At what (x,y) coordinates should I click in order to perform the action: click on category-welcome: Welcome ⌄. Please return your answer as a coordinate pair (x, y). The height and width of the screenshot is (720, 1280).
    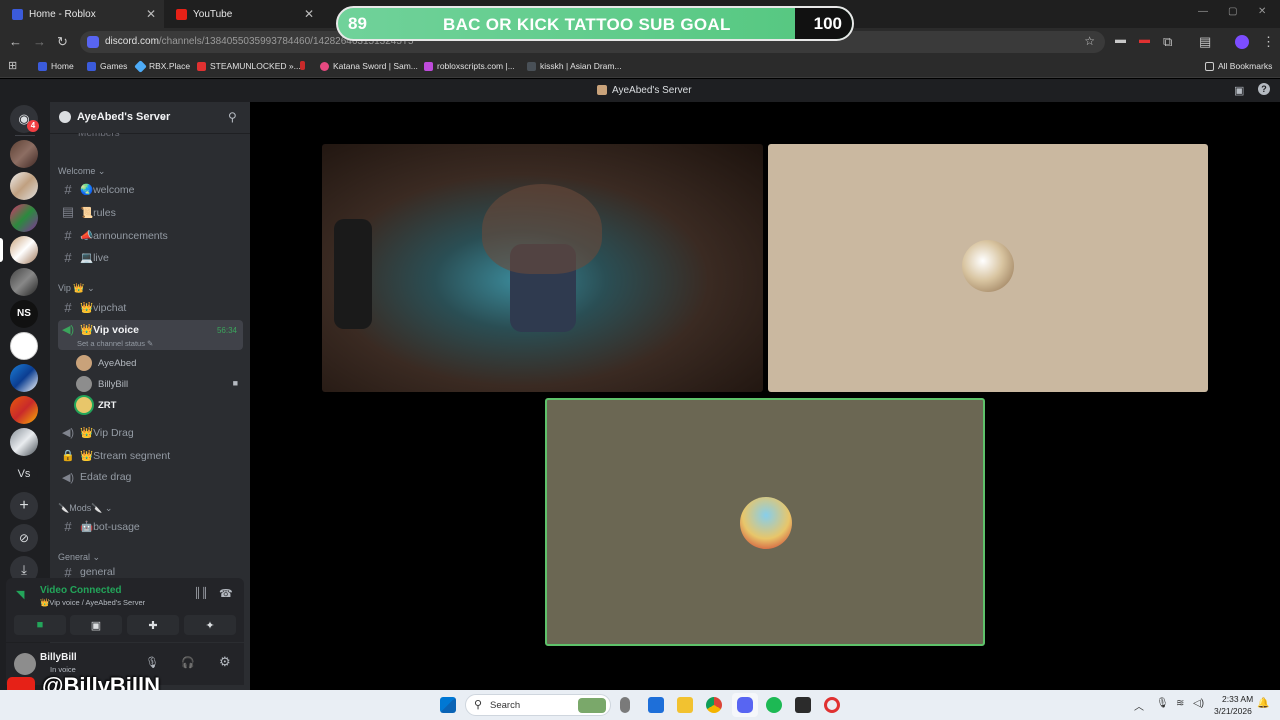
    Looking at the image, I should click on (81, 171).